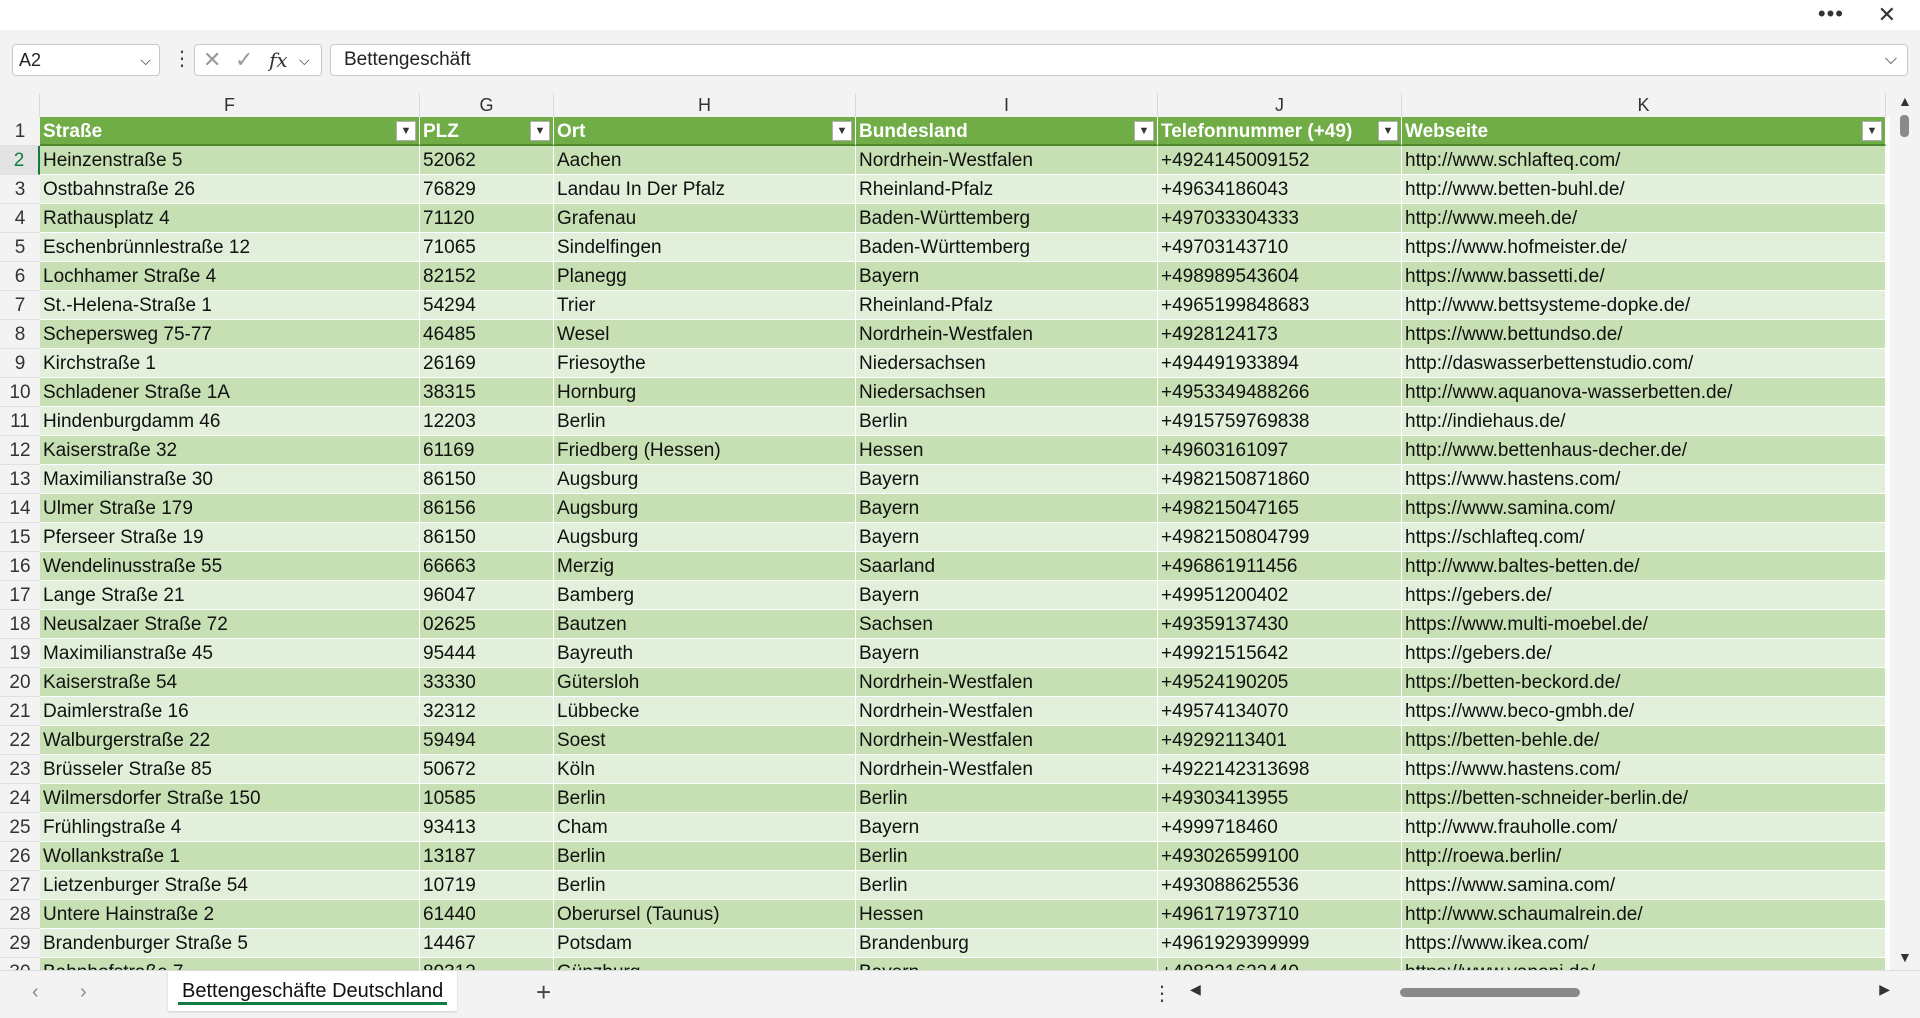  Describe the element at coordinates (230, 247) in the screenshot. I see `cell: Eschenbrünnlestraße 12` at that location.